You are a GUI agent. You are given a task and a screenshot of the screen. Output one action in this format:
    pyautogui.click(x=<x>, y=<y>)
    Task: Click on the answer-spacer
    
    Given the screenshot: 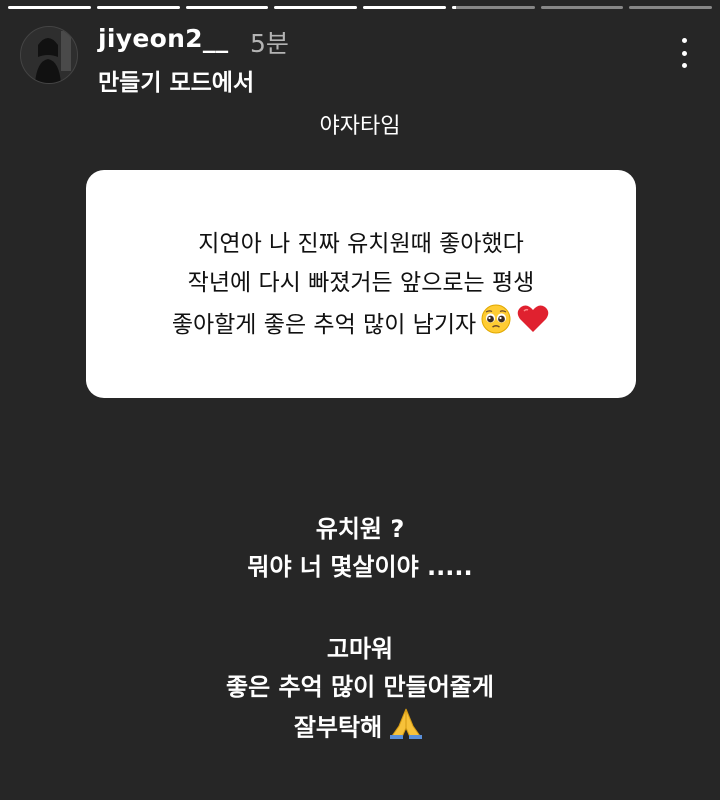 What is the action you would take?
    pyautogui.click(x=360, y=608)
    